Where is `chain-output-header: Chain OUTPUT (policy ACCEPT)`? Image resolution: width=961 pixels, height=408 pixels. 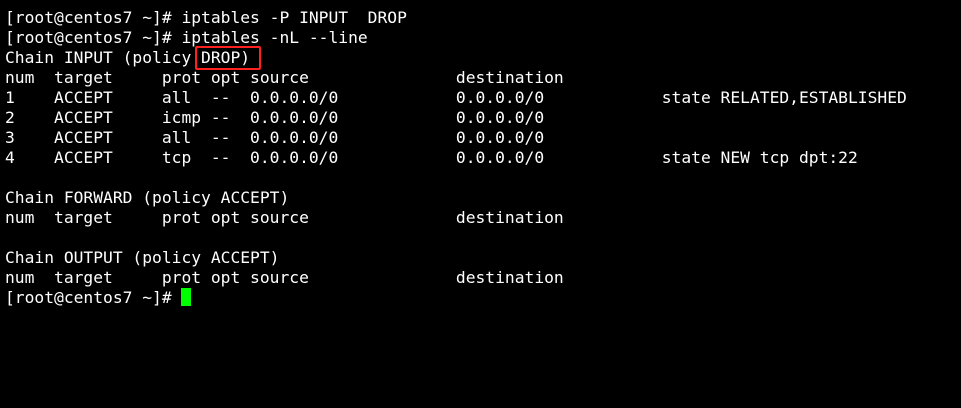
chain-output-header: Chain OUTPUT (policy ACCEPT) is located at coordinates (142, 257).